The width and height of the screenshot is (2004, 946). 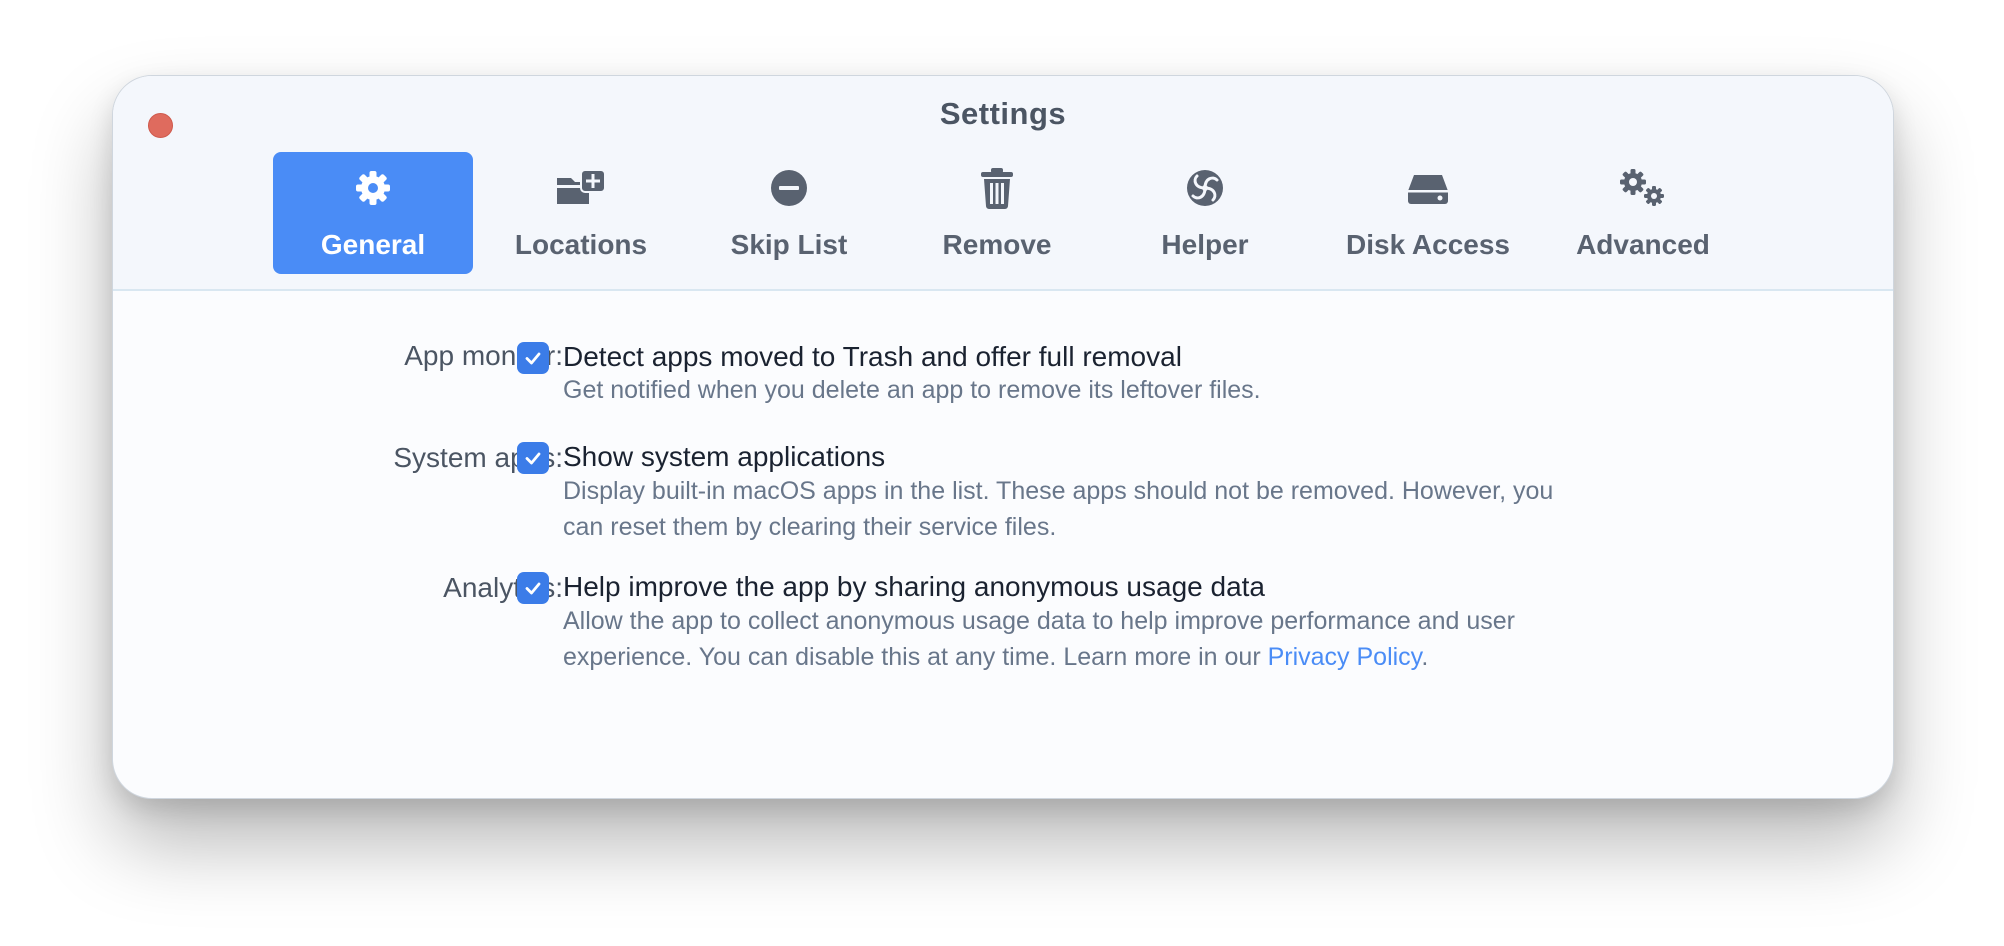 What do you see at coordinates (373, 188) in the screenshot?
I see `gear-icon` at bounding box center [373, 188].